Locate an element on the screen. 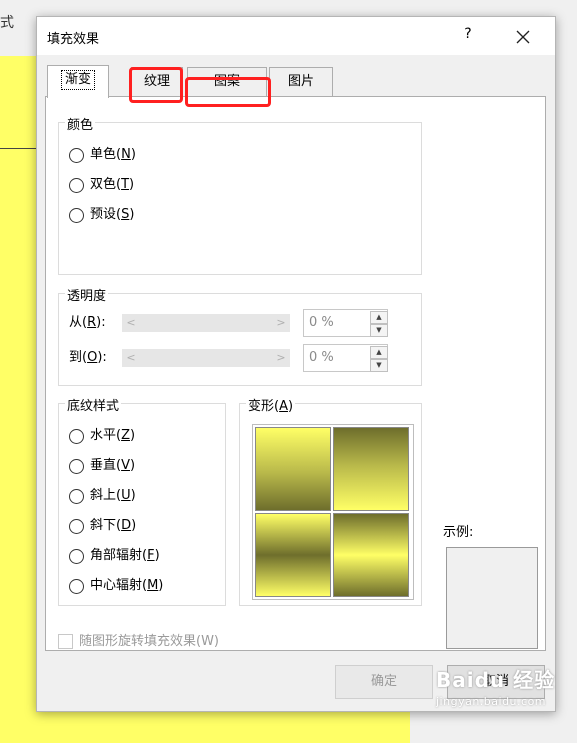 This screenshot has width=577, height=743. tab-picture-label: 图片 is located at coordinates (300, 81).